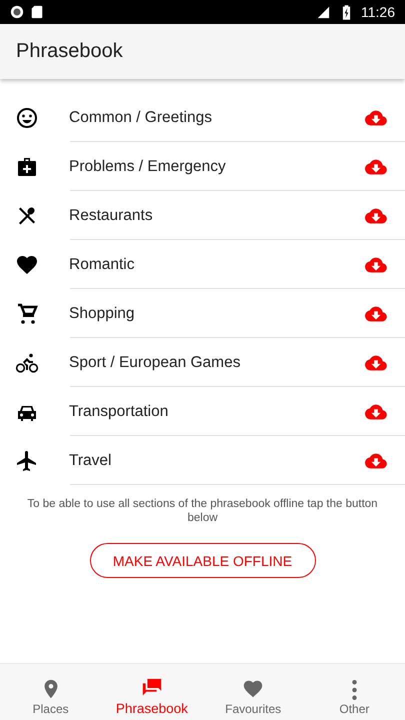  What do you see at coordinates (102, 313) in the screenshot?
I see `section-label: Shopping` at bounding box center [102, 313].